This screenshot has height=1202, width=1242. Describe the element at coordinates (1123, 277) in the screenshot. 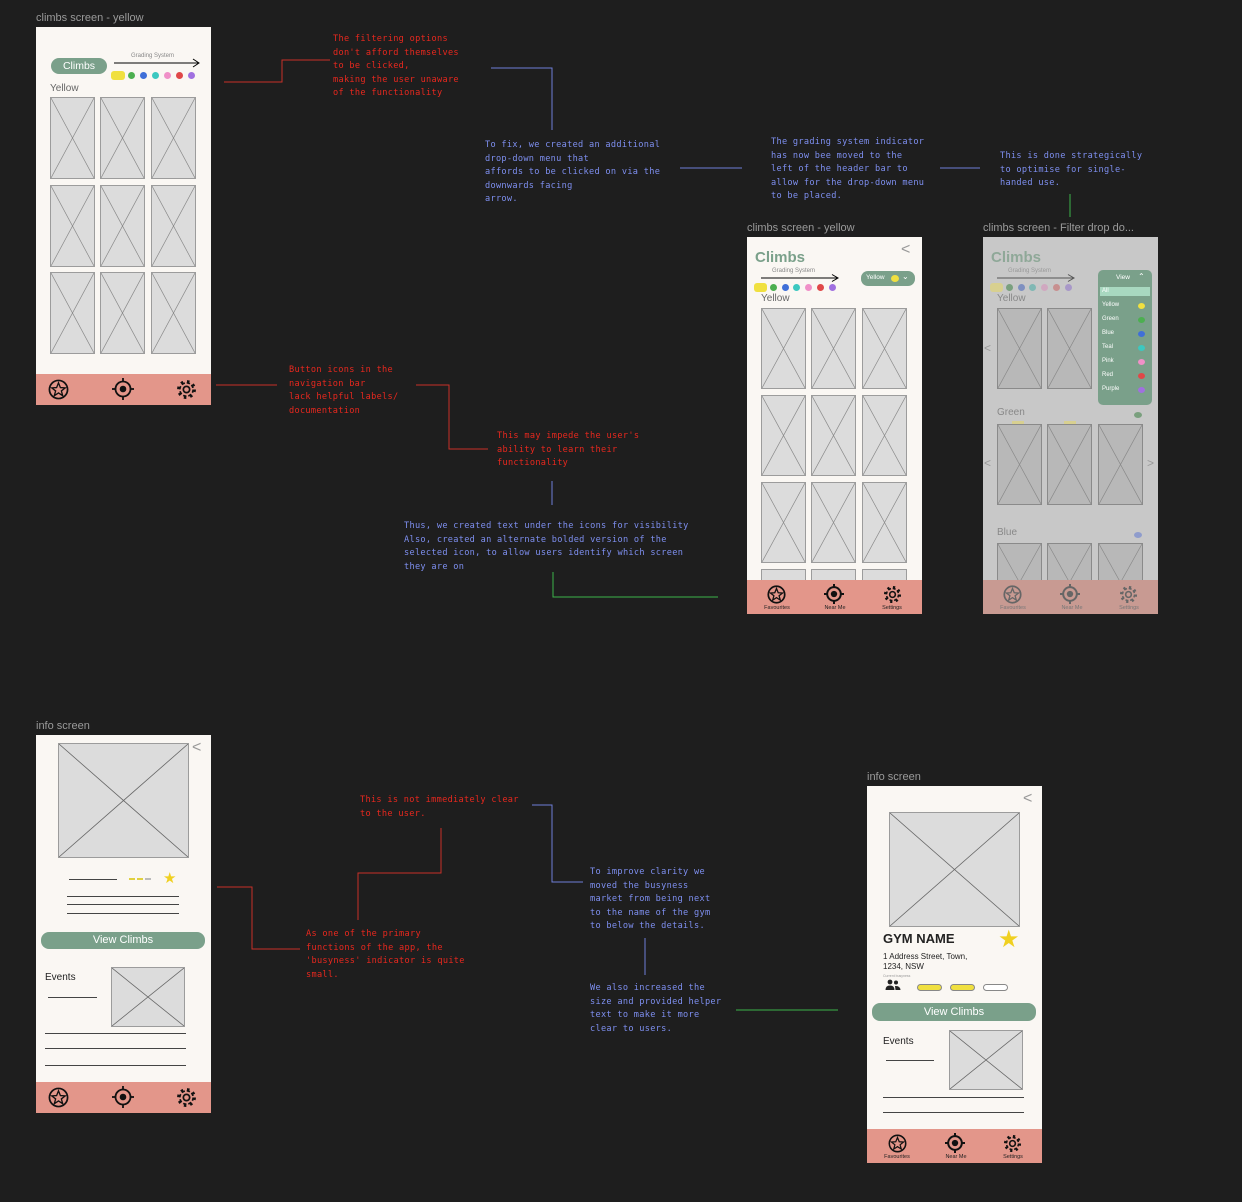

I see `dropdown-header: View` at that location.